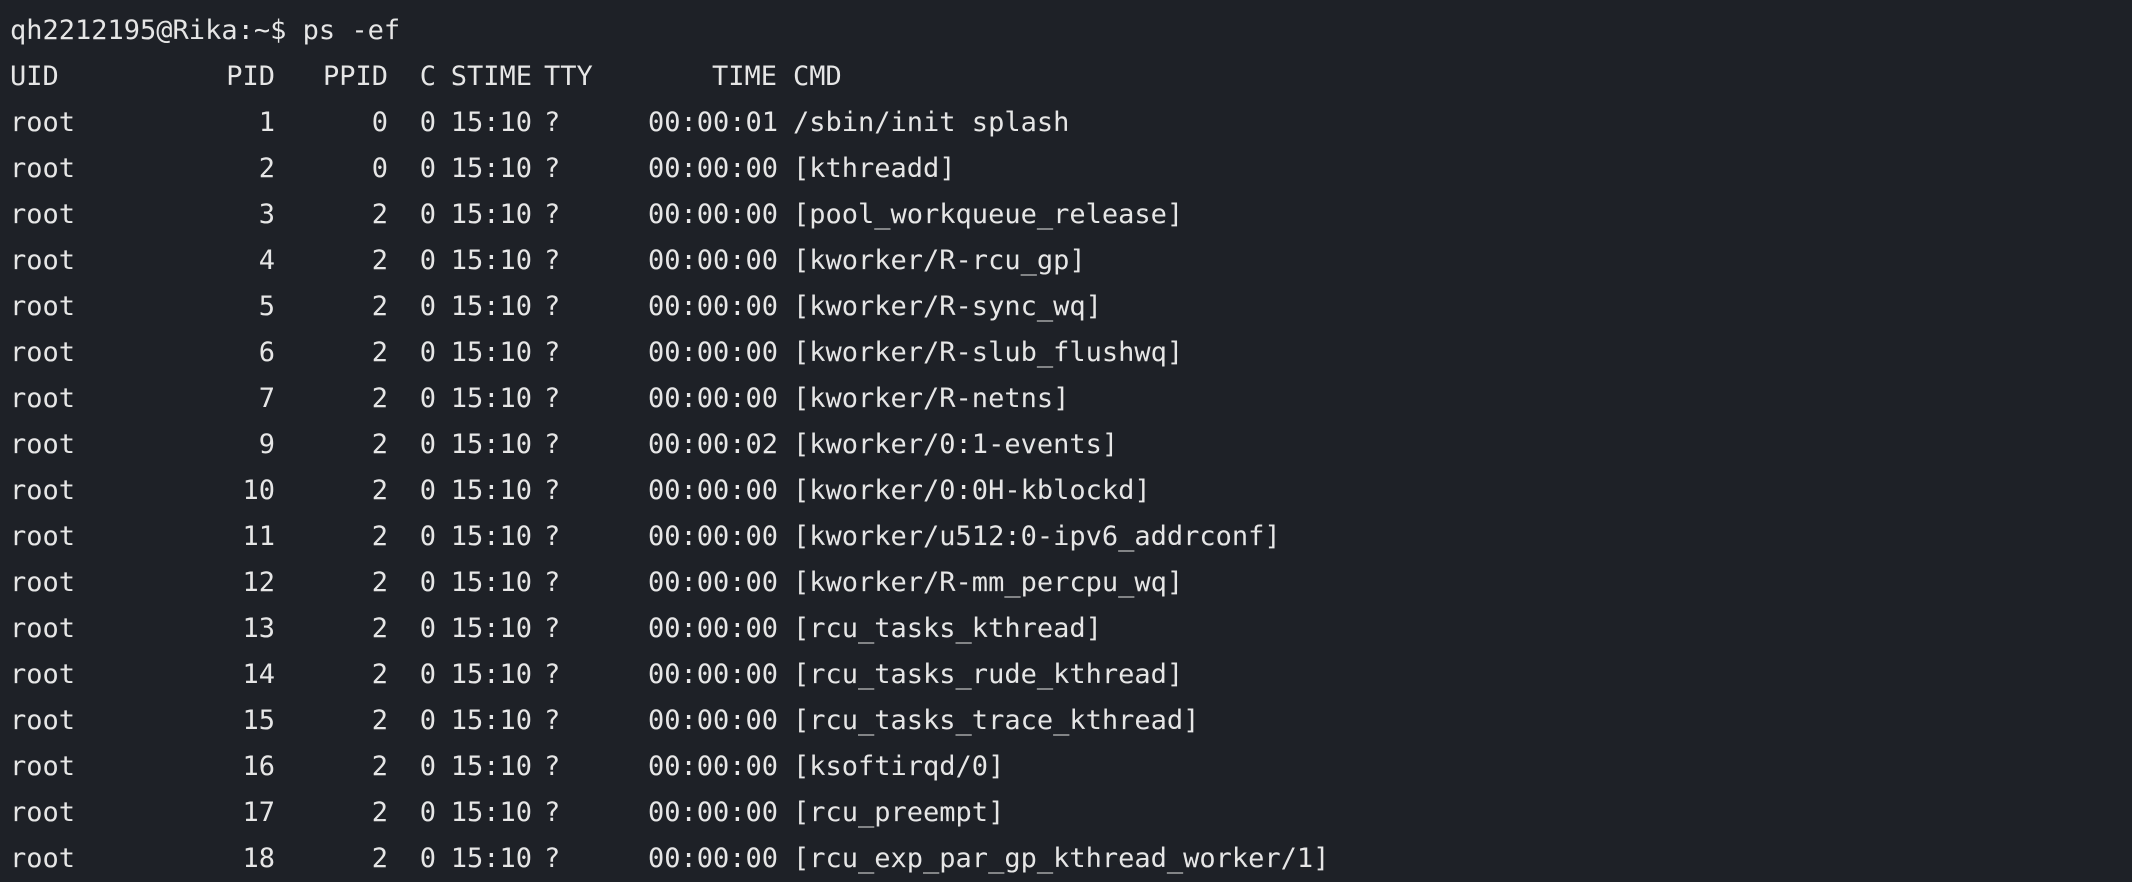 The image size is (2132, 882). I want to click on cell-pid: 18, so click(258, 858).